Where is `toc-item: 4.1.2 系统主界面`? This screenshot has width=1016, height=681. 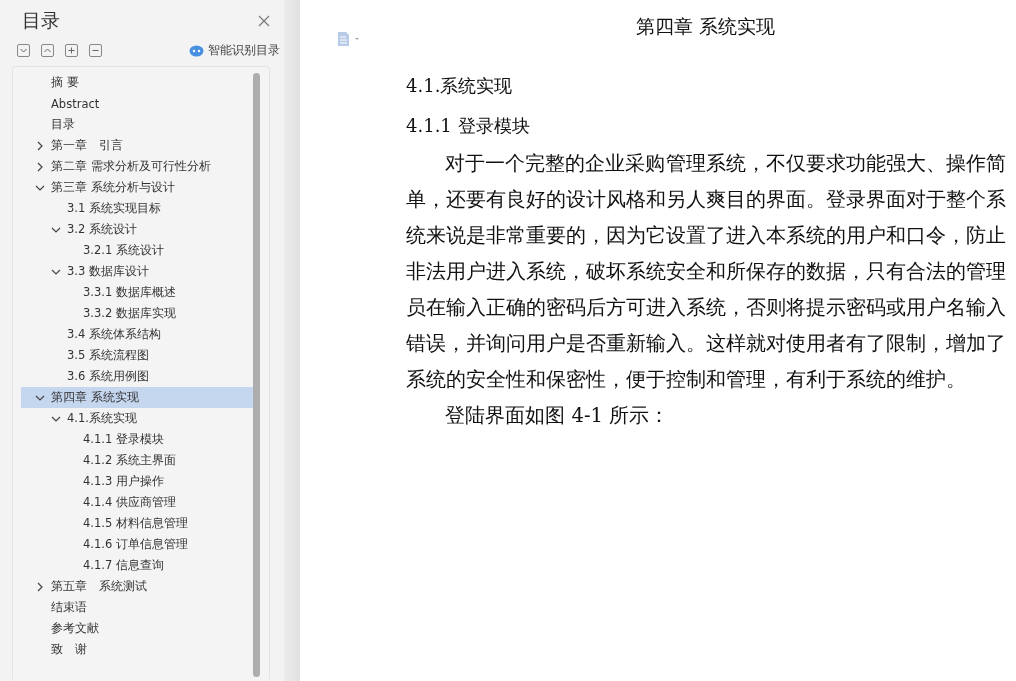 toc-item: 4.1.2 系统主界面 is located at coordinates (139, 460).